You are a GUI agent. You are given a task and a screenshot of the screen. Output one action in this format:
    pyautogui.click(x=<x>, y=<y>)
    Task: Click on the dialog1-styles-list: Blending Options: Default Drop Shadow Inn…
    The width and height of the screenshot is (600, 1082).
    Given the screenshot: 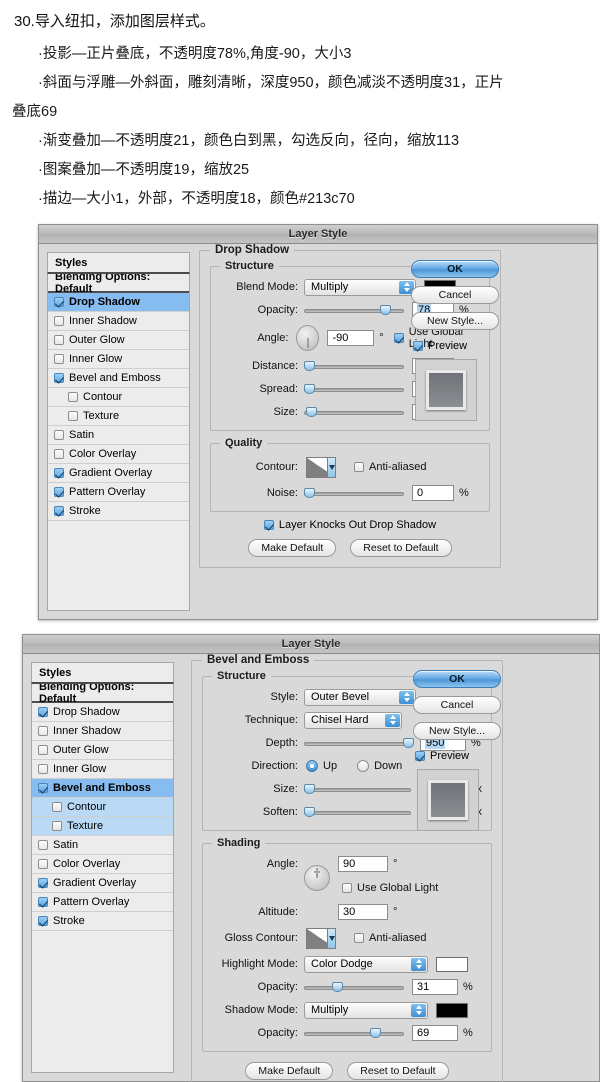 What is the action you would take?
    pyautogui.click(x=118, y=442)
    